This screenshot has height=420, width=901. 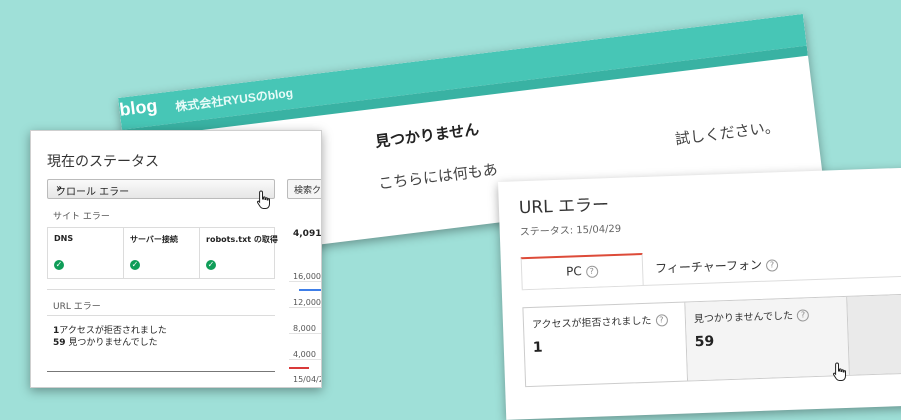 I want to click on axis-tick-label: 8,000, so click(x=304, y=328).